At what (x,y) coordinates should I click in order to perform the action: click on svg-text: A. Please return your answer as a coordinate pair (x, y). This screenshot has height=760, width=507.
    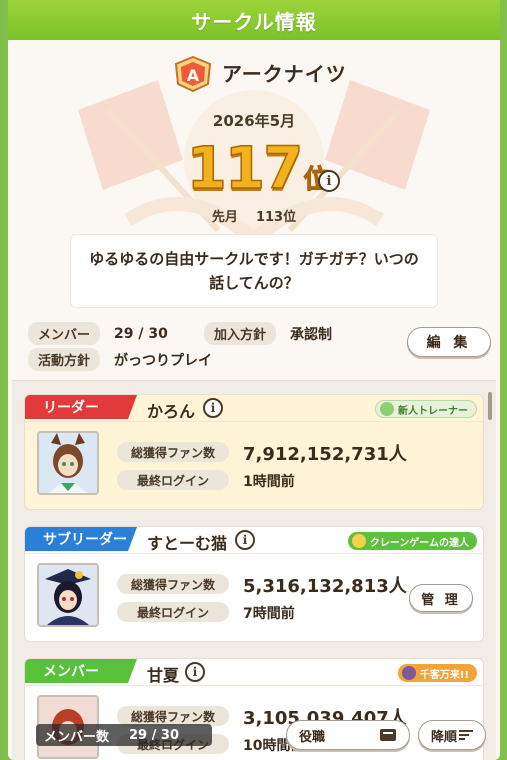
    Looking at the image, I should click on (193, 75).